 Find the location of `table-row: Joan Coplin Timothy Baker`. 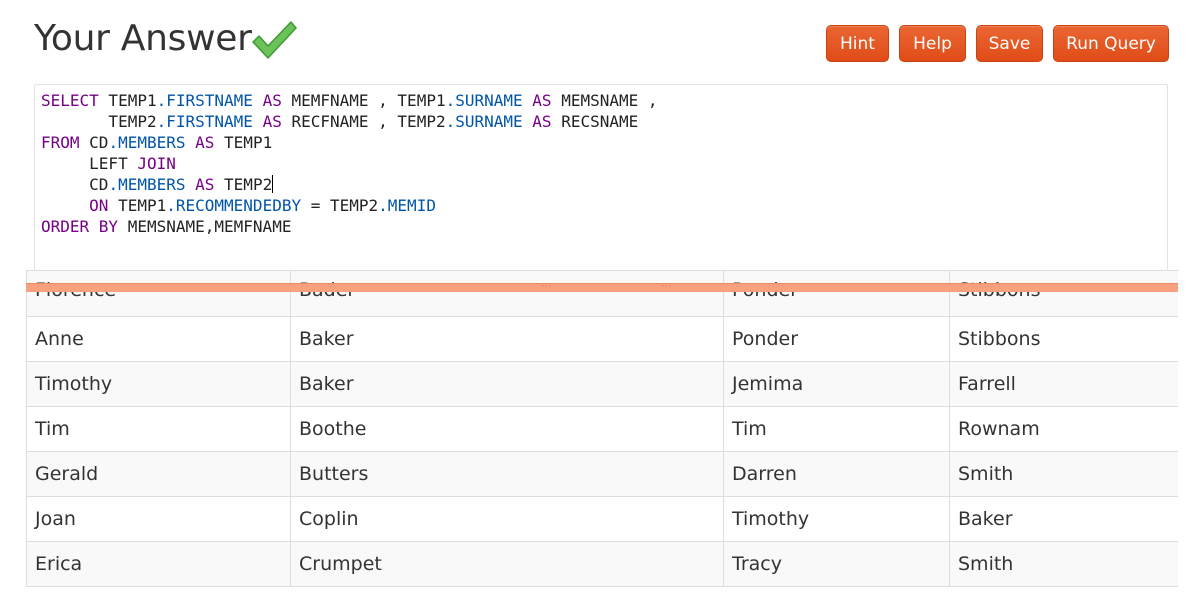

table-row: Joan Coplin Timothy Baker is located at coordinates (602, 519).